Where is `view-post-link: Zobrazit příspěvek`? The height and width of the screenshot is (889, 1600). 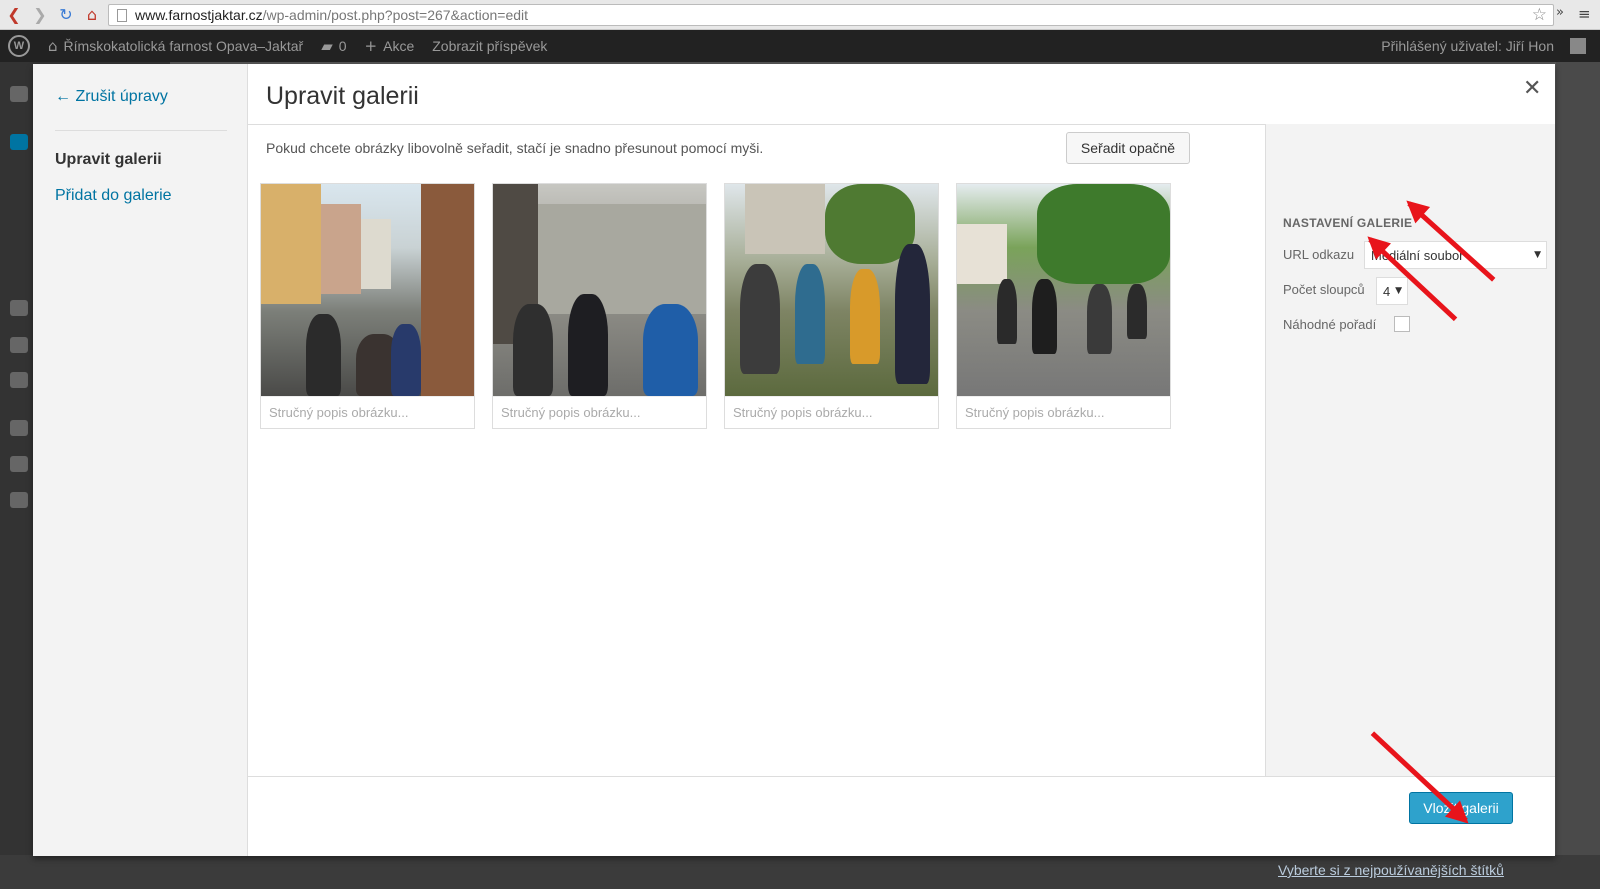 view-post-link: Zobrazit příspěvek is located at coordinates (489, 46).